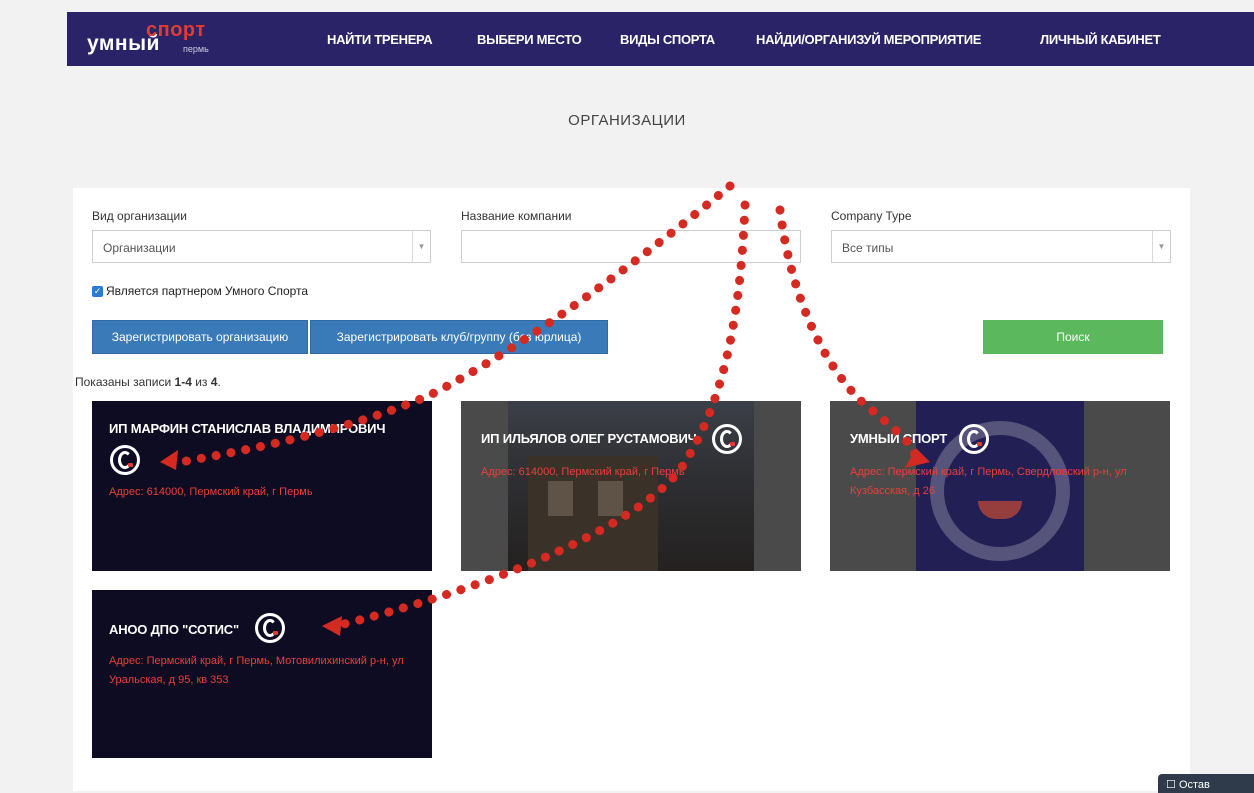 Image resolution: width=1254 pixels, height=793 pixels. Describe the element at coordinates (380, 39) in the screenshot. I see `nav-find-coach: НАЙТИ ТРЕНЕРА` at that location.